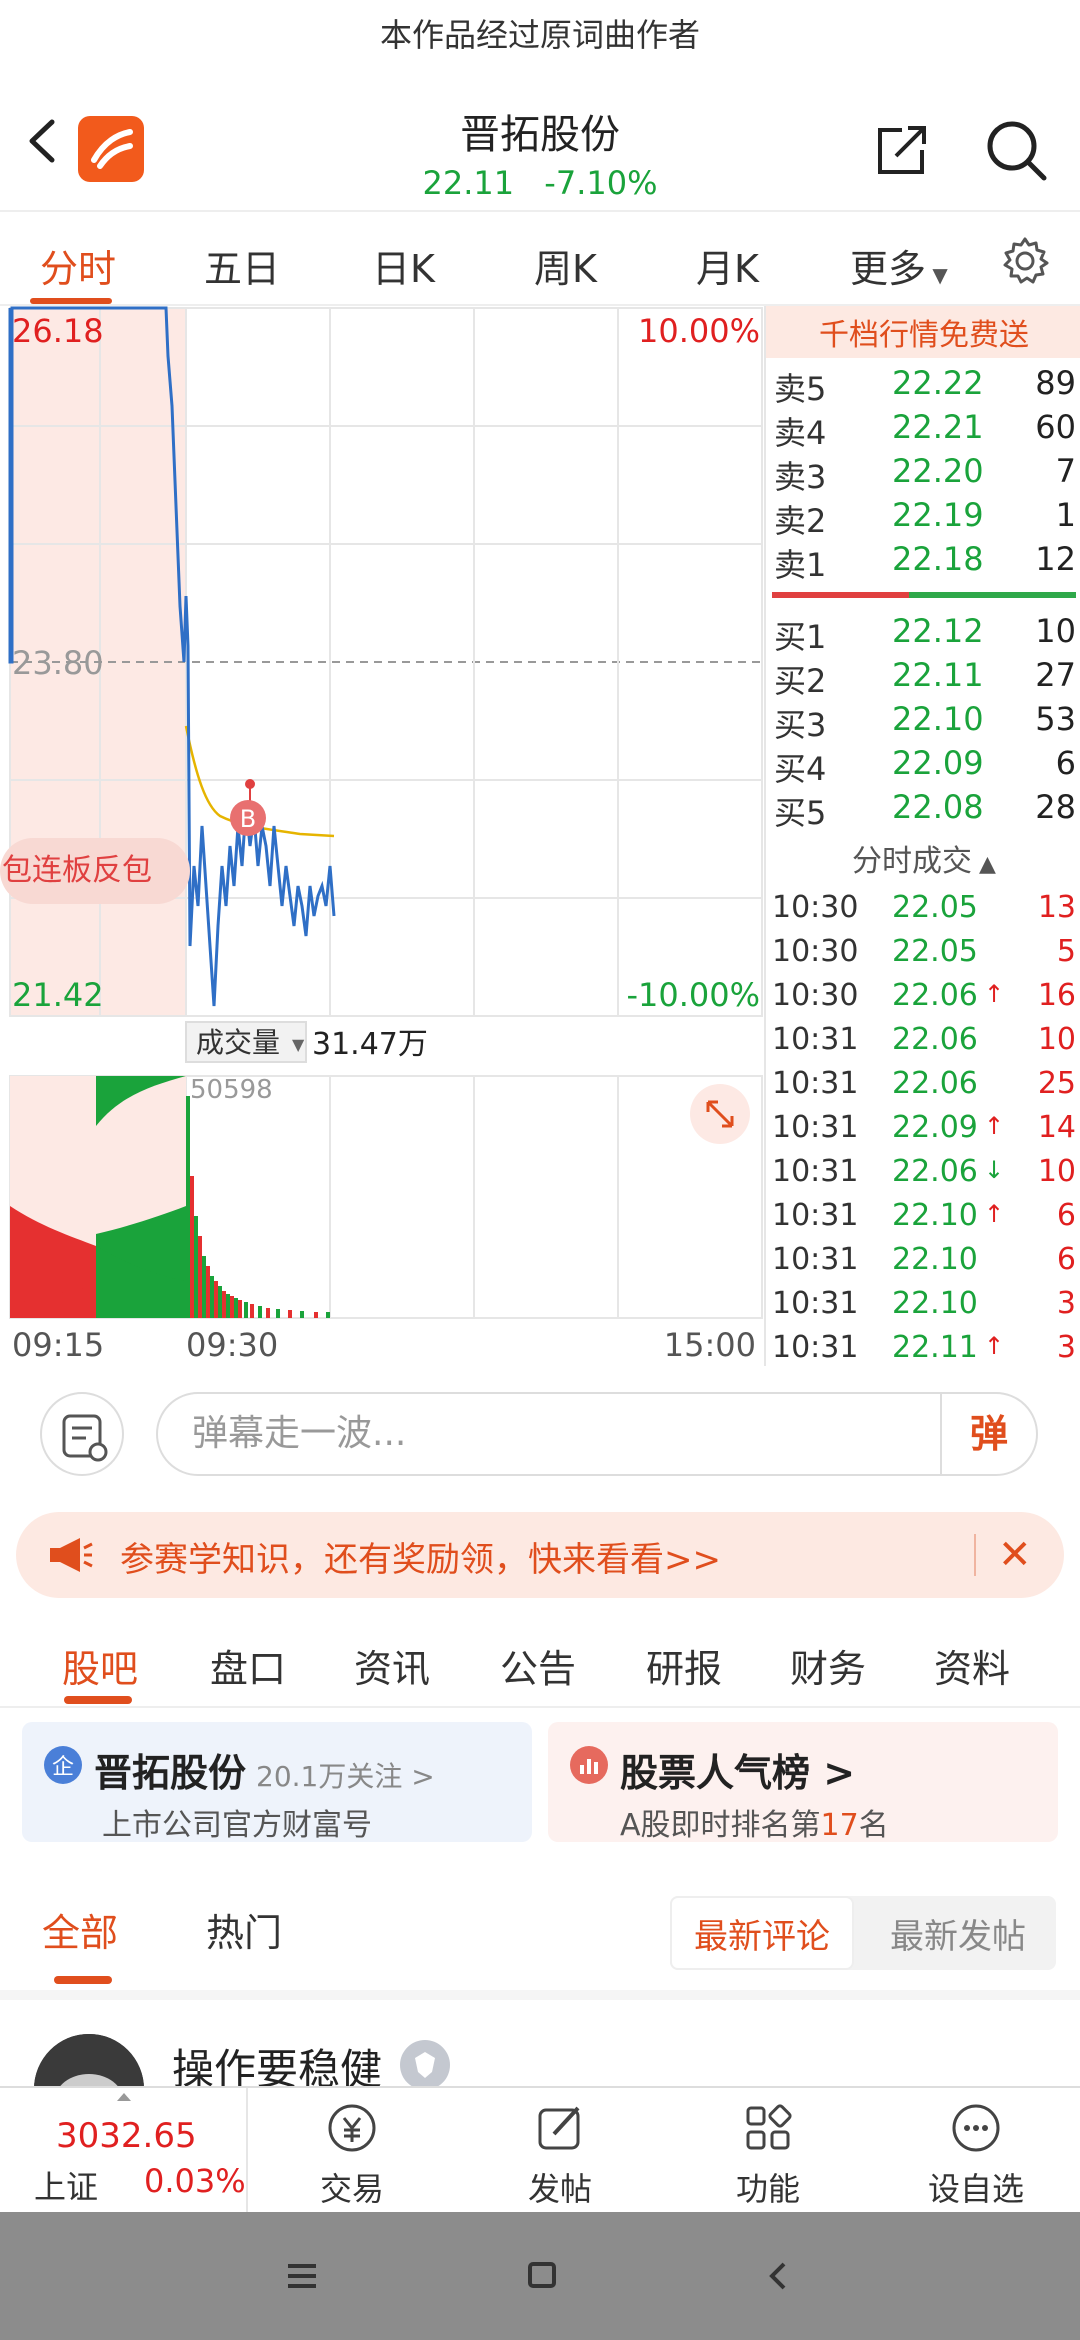 This screenshot has width=1080, height=2340. Describe the element at coordinates (420, 1560) in the screenshot. I see `promo-text: 参赛学知识，还有奖励领，快来看看>>` at that location.